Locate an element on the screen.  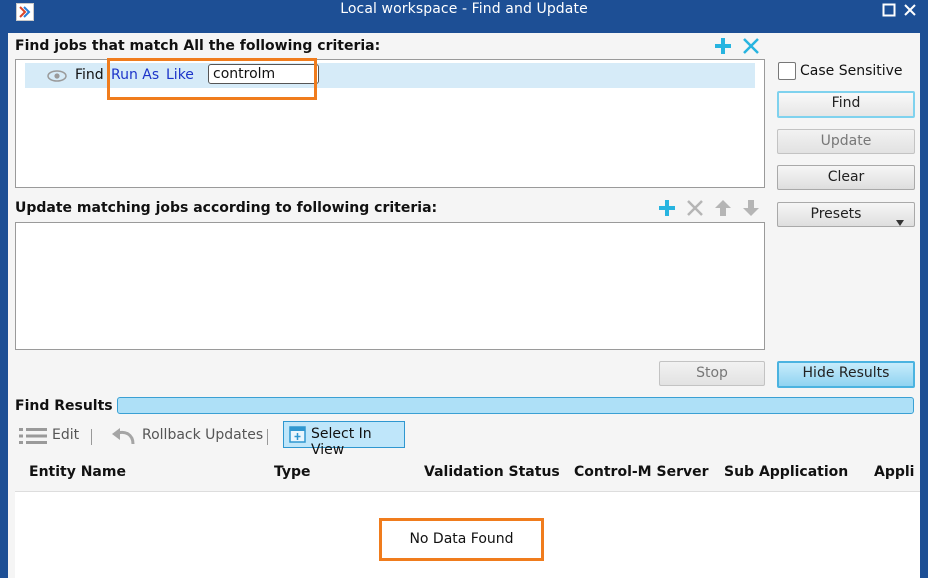
select-in-view-label: Select In View is located at coordinates (341, 442).